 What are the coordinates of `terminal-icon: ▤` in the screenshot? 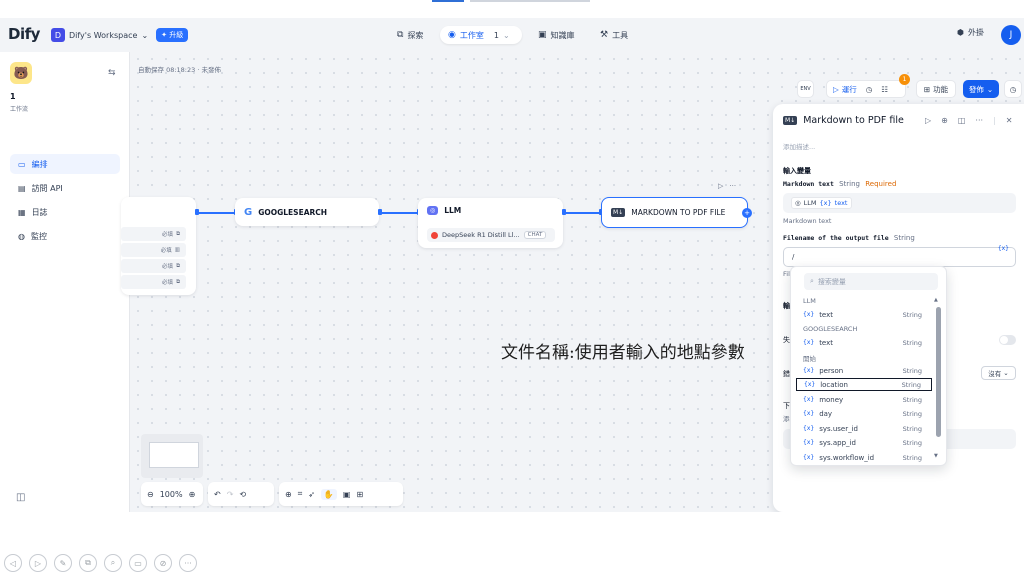 It's located at (22, 188).